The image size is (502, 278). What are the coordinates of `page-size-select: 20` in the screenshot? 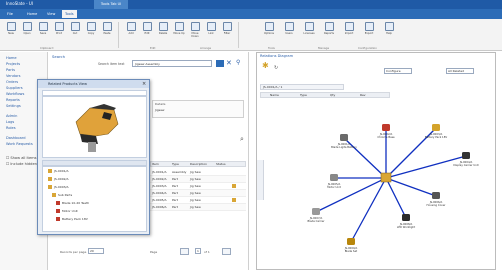 It's located at (96, 251).